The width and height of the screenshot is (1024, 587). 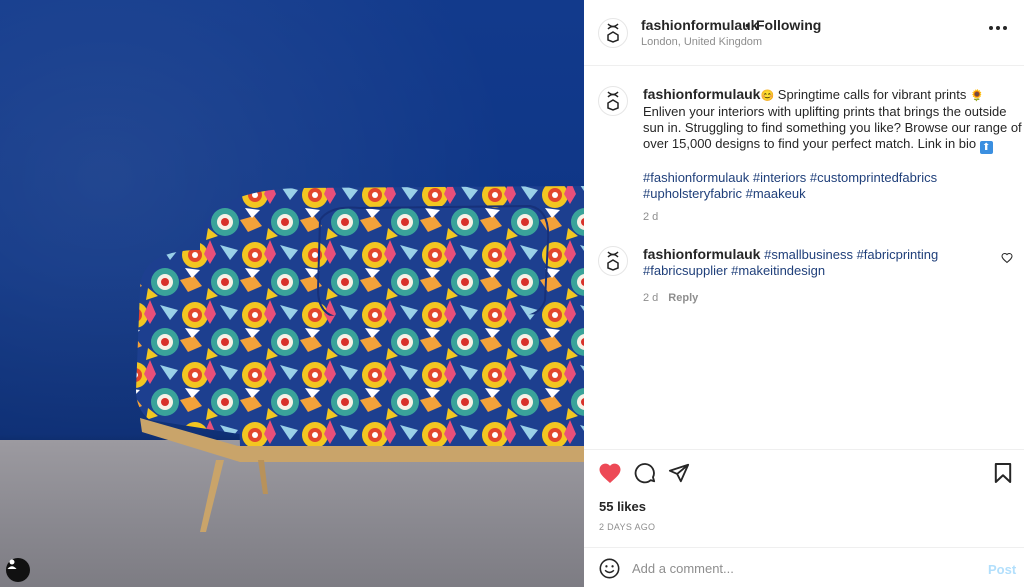 What do you see at coordinates (683, 298) in the screenshot?
I see `reply-button: Reply` at bounding box center [683, 298].